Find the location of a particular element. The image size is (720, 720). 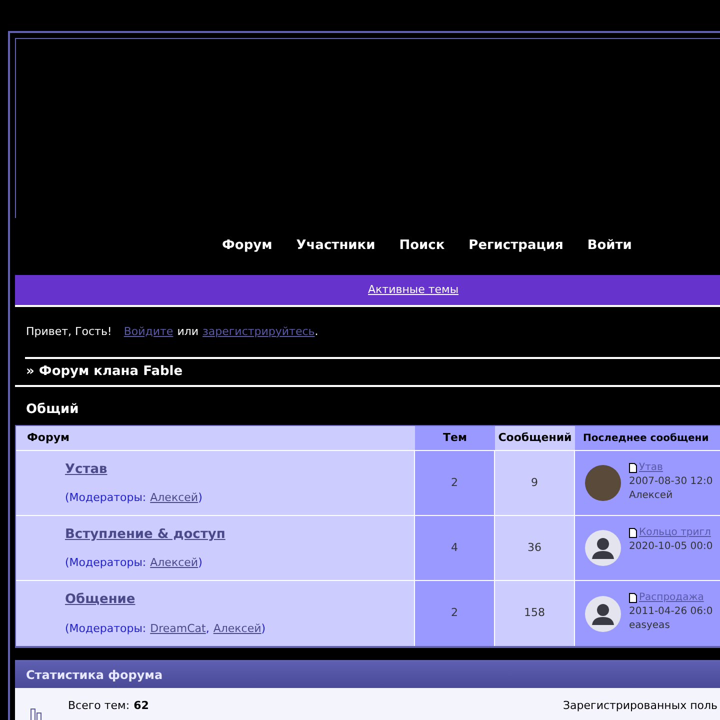

column-header: Последнее сообщени is located at coordinates (647, 438).